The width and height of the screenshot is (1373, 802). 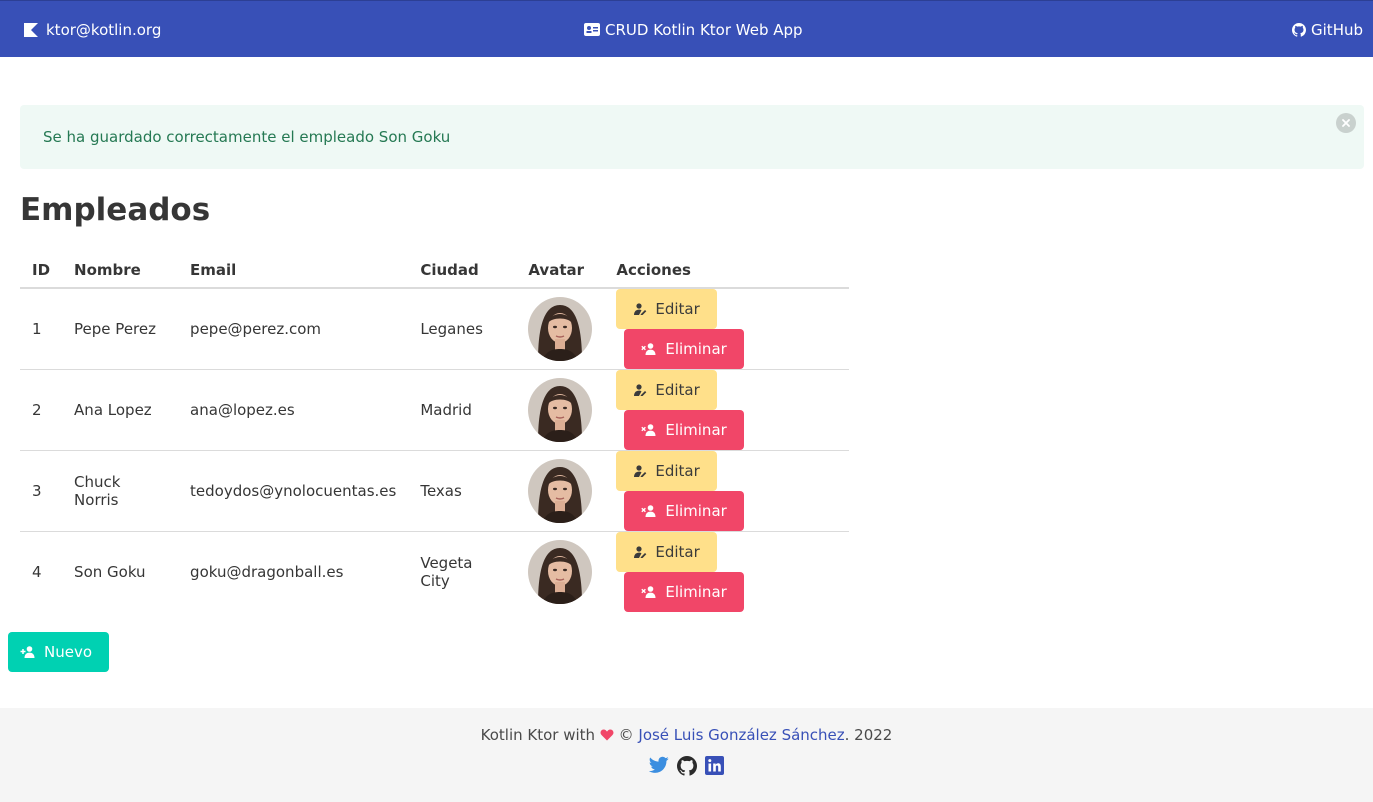 I want to click on author-link: José Luis González Sánchez, so click(x=741, y=735).